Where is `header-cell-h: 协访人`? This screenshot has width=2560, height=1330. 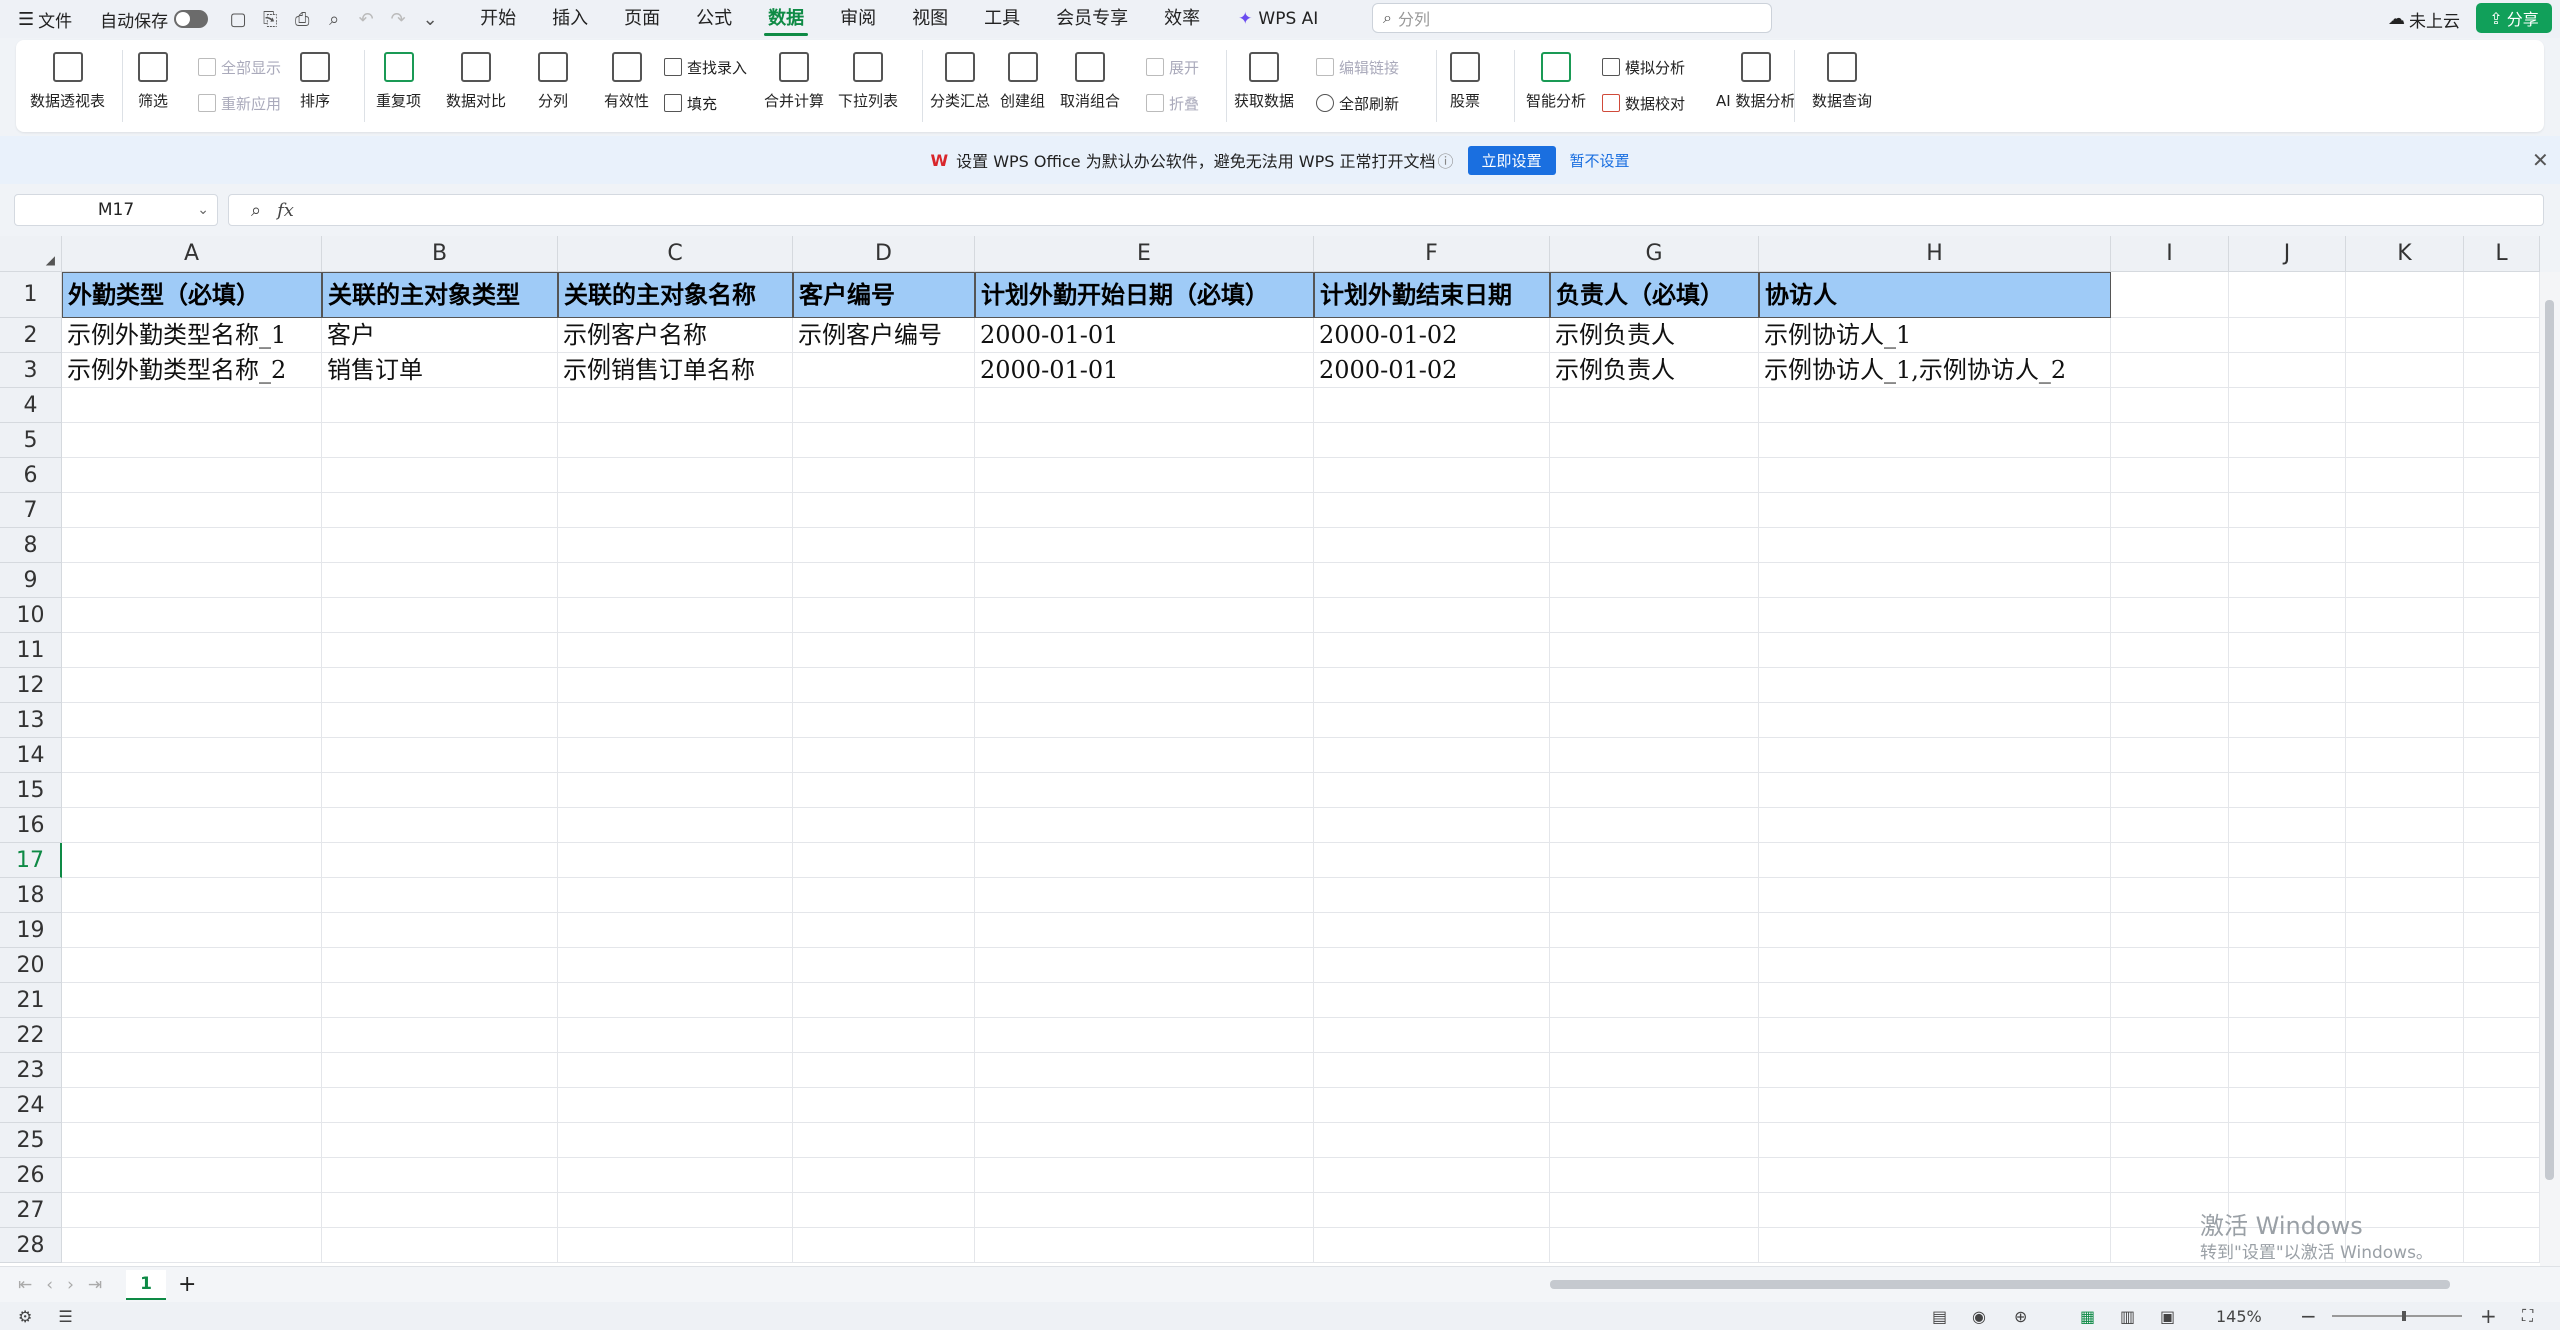 header-cell-h: 协访人 is located at coordinates (1935, 295).